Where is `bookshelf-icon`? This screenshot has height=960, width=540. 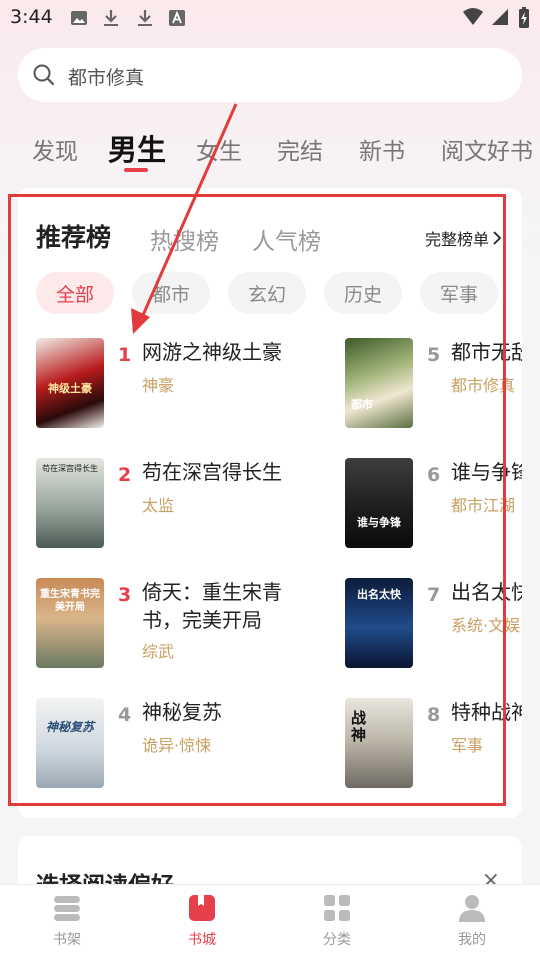
bookshelf-icon is located at coordinates (67, 908).